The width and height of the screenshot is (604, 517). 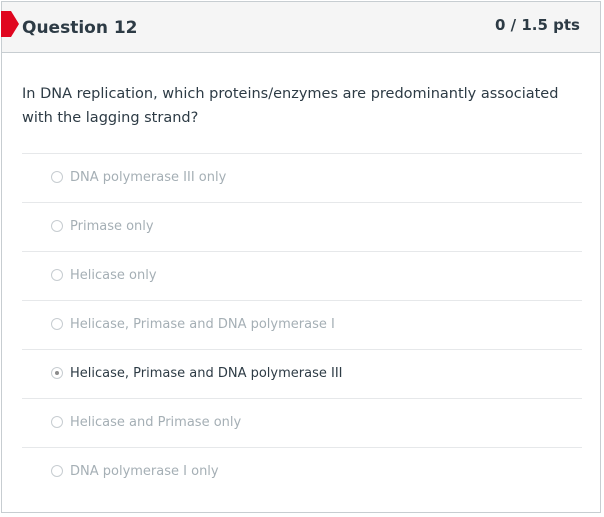 I want to click on answer-option-5: Helicase, Primase and DNA polymerase III, so click(x=302, y=373).